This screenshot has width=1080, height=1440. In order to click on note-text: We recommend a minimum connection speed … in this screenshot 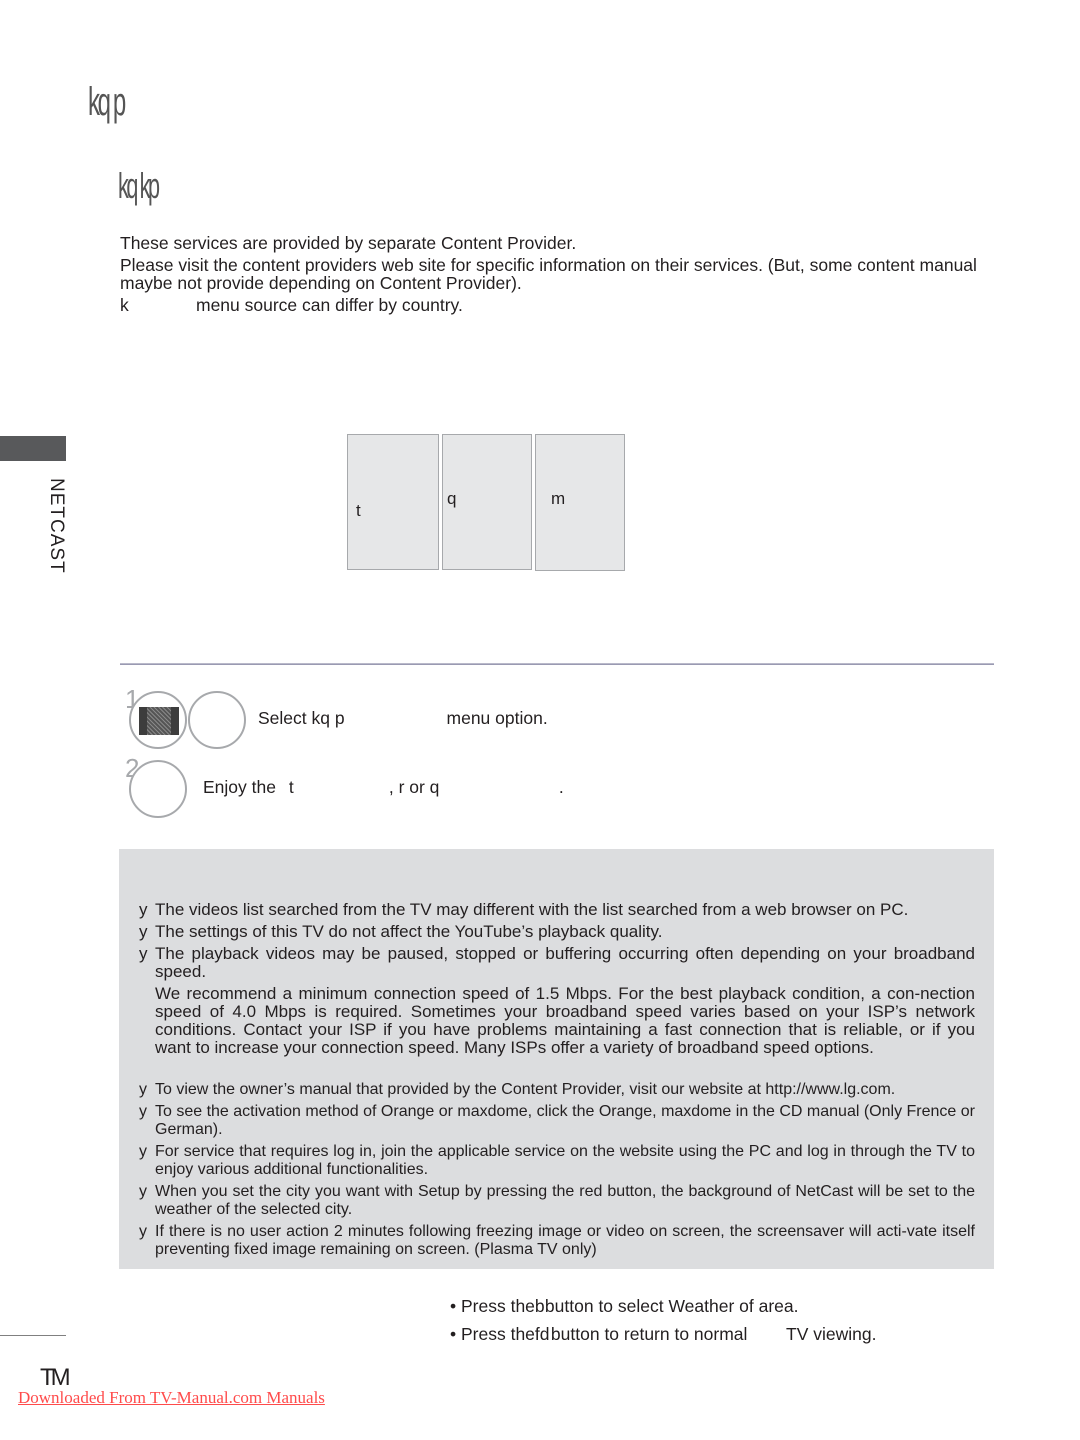, I will do `click(565, 1020)`.